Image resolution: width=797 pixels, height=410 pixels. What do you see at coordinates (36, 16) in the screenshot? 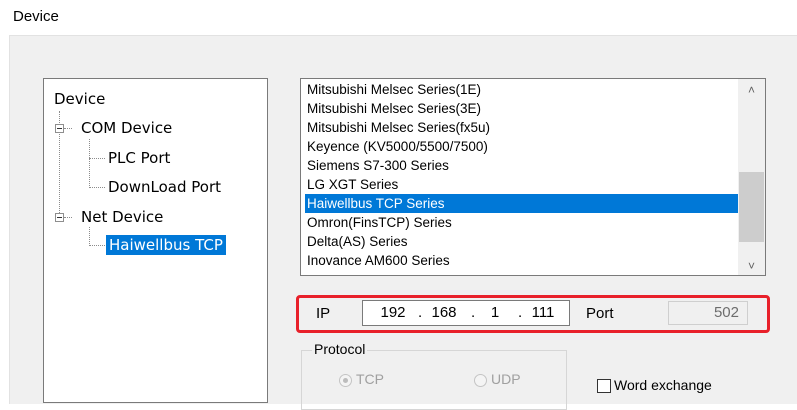
I see `dialog-title: Device` at bounding box center [36, 16].